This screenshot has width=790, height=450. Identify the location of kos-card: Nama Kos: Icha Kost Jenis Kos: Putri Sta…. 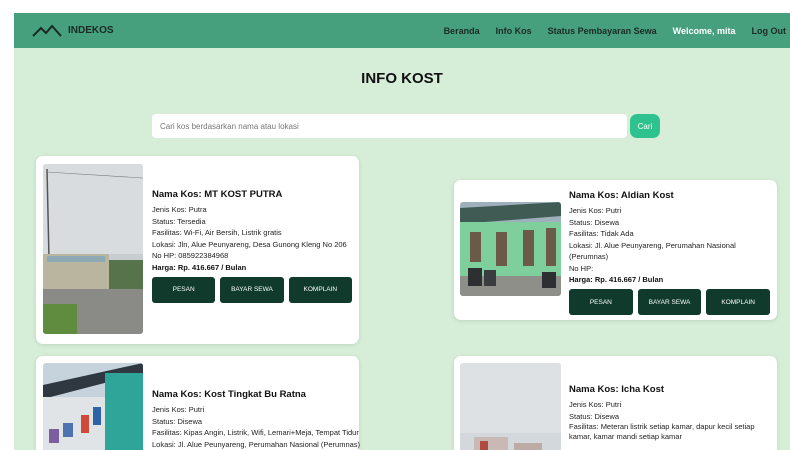
(615, 403).